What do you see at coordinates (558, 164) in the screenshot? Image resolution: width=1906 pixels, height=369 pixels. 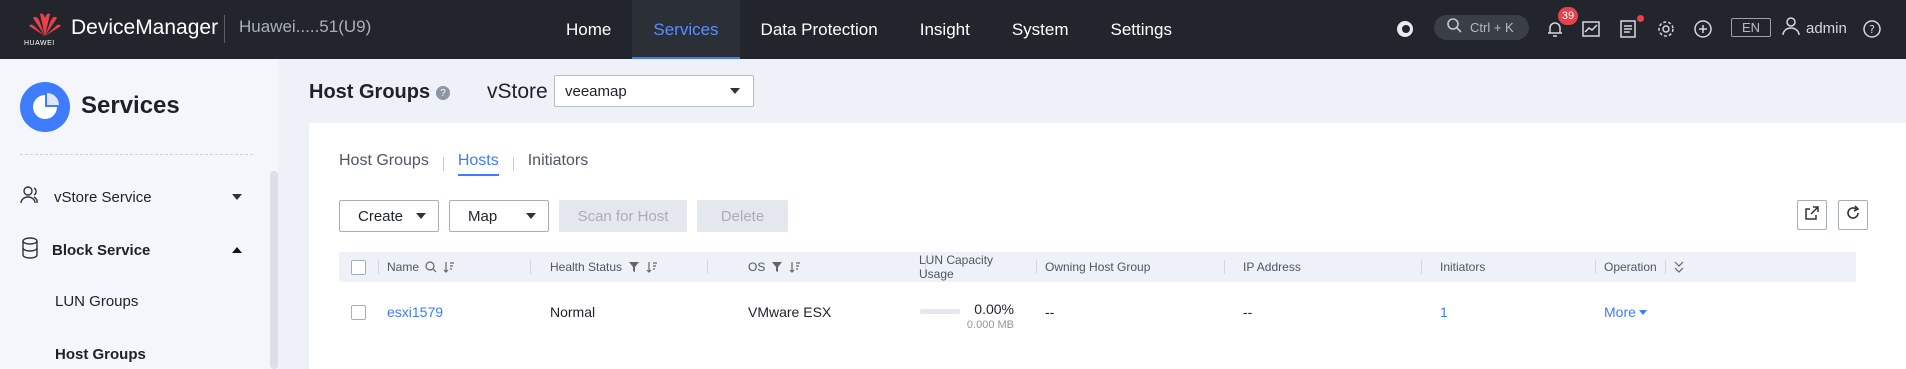 I see `tab-initiators: Initiators` at bounding box center [558, 164].